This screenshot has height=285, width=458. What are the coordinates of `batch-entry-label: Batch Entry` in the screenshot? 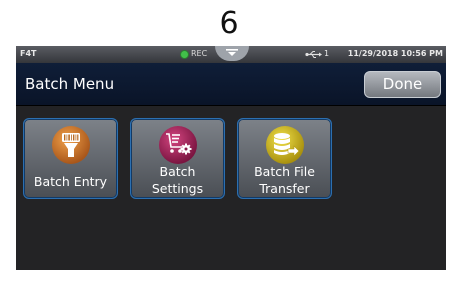 It's located at (70, 181).